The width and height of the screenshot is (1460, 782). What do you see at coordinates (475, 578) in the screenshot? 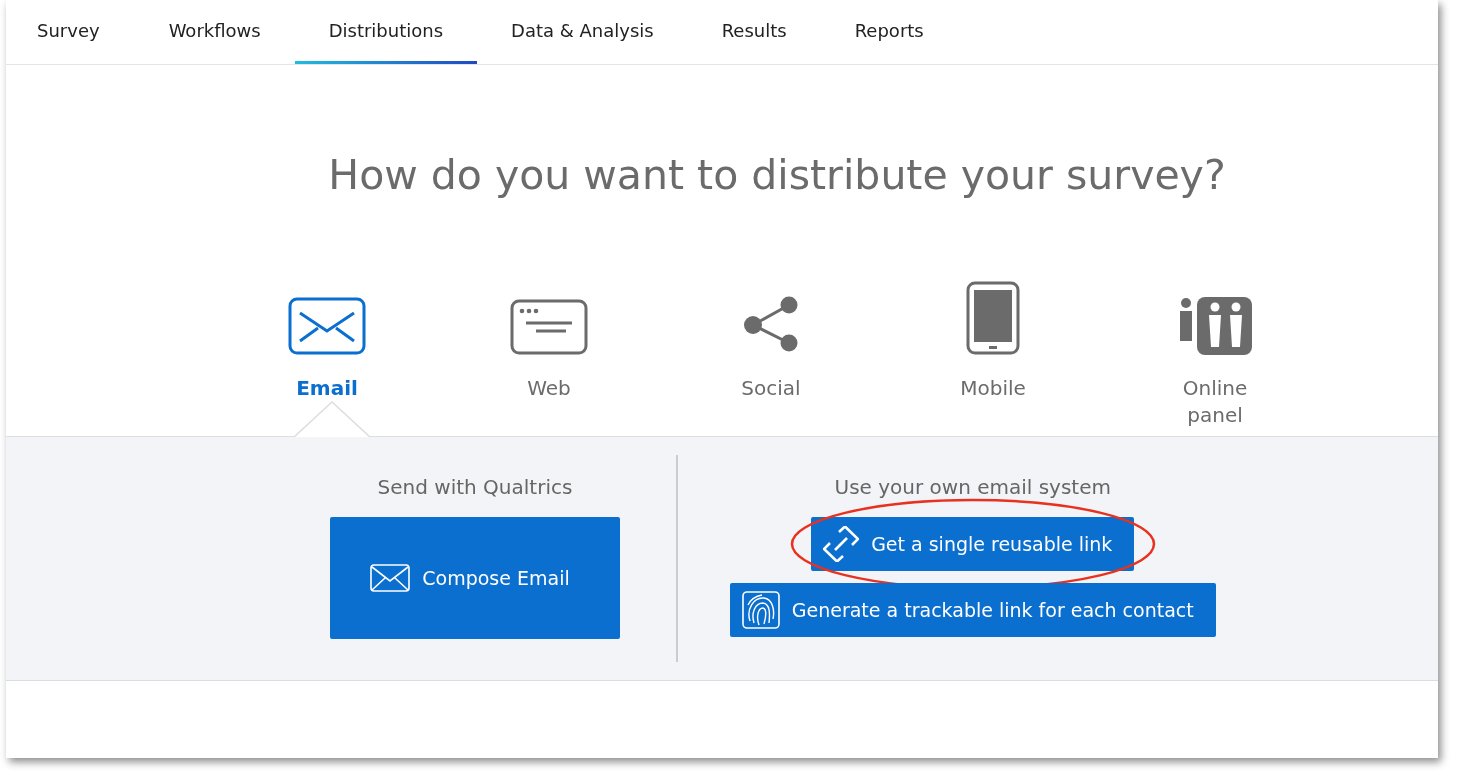
I see `compose-email-button: Compose Email` at bounding box center [475, 578].